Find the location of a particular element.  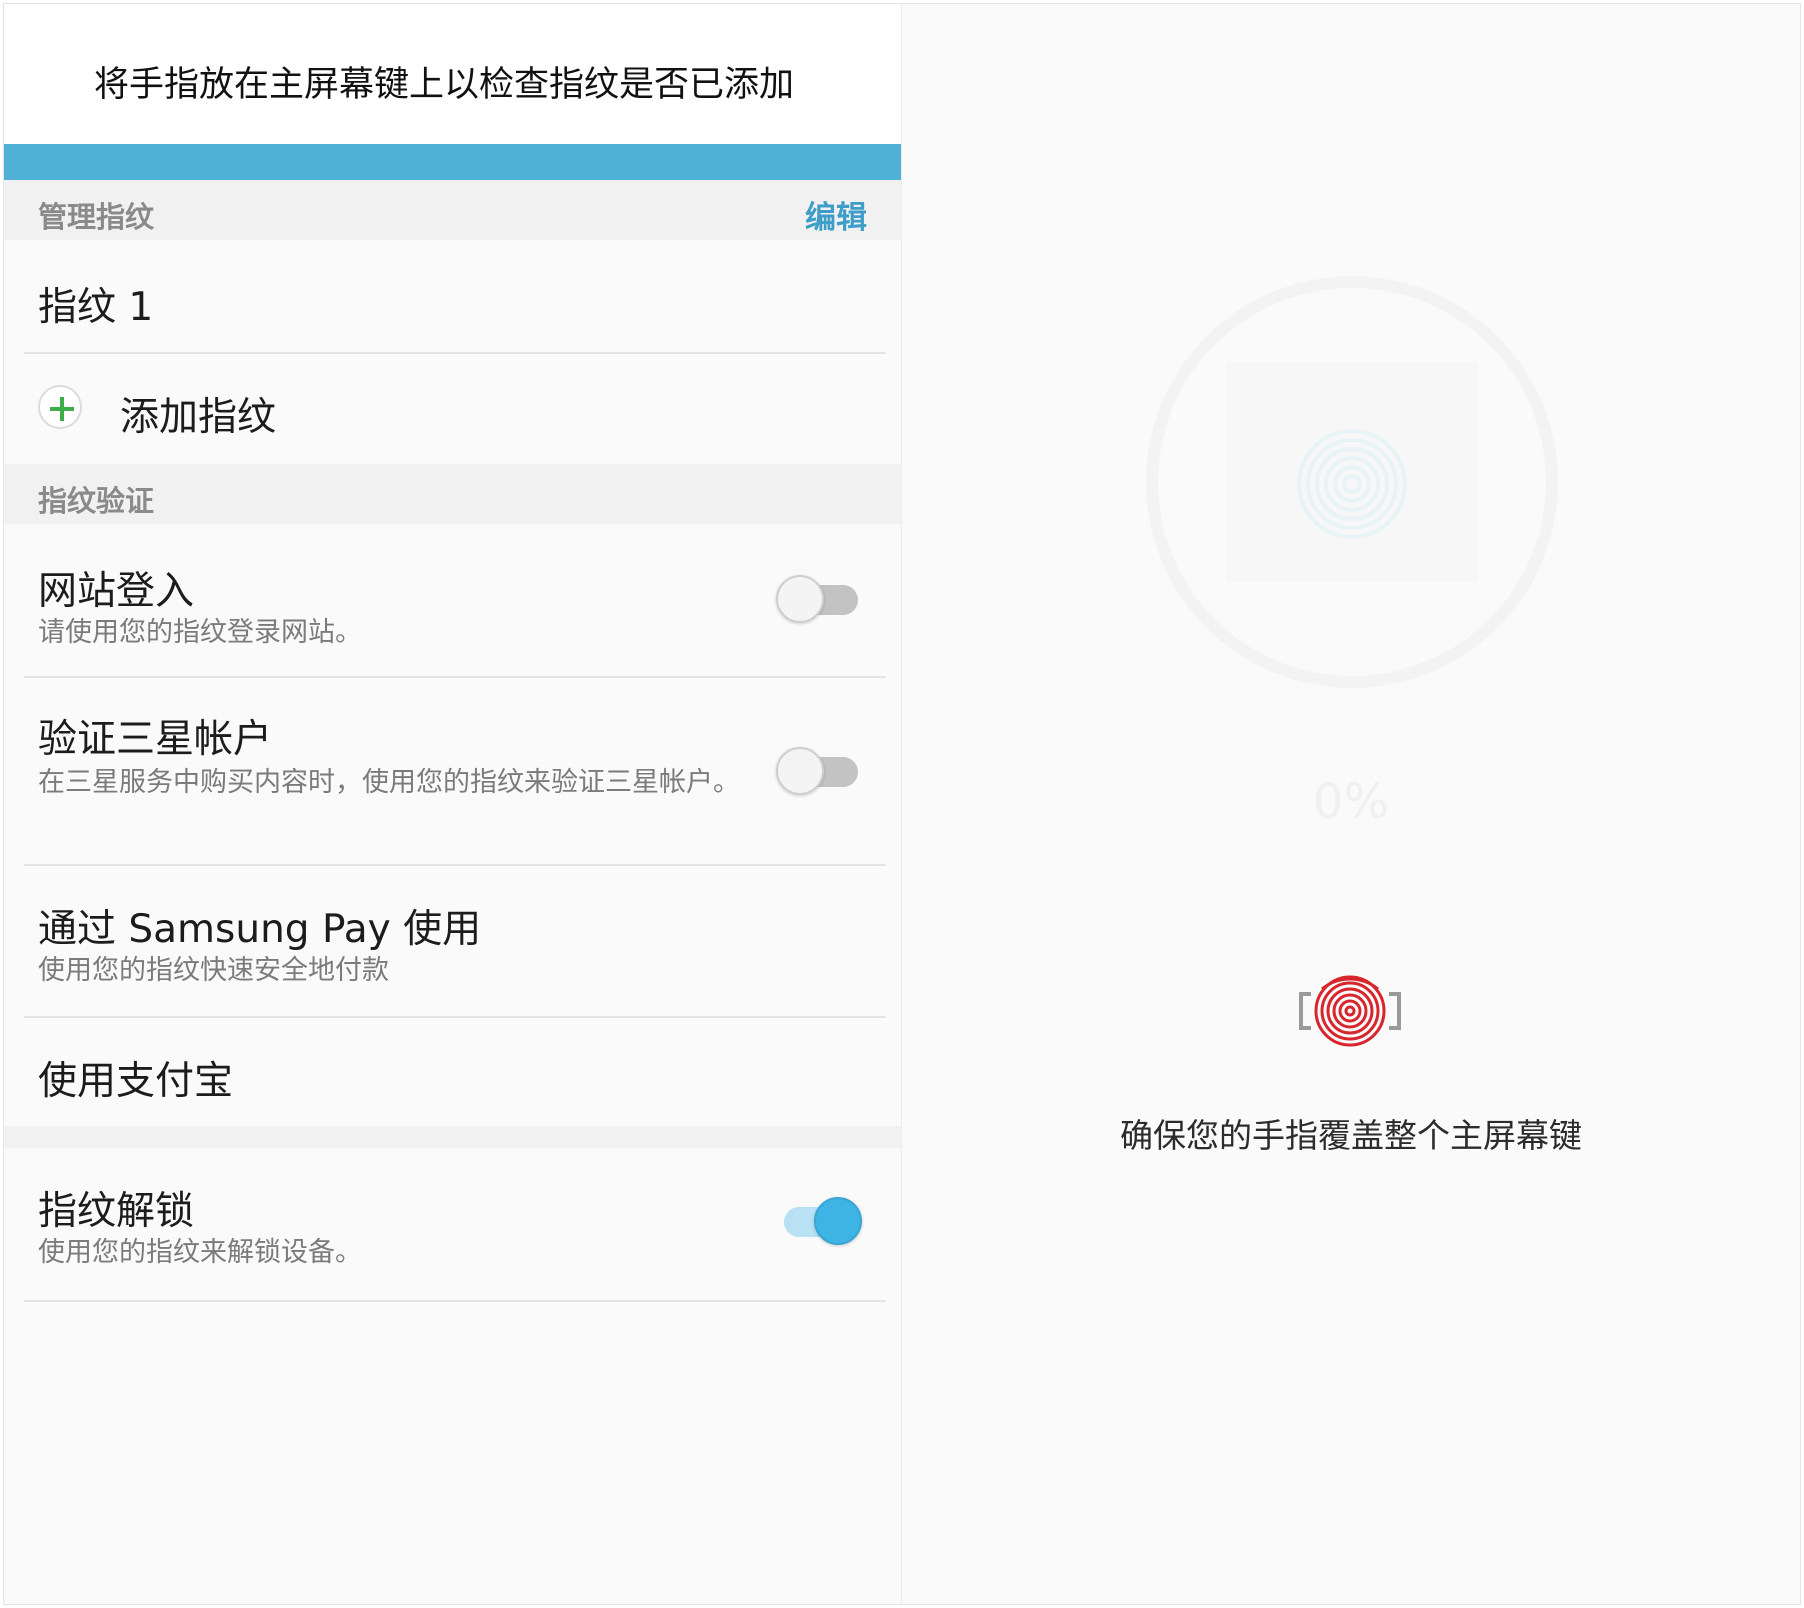

section-spacer is located at coordinates (452, 1137).